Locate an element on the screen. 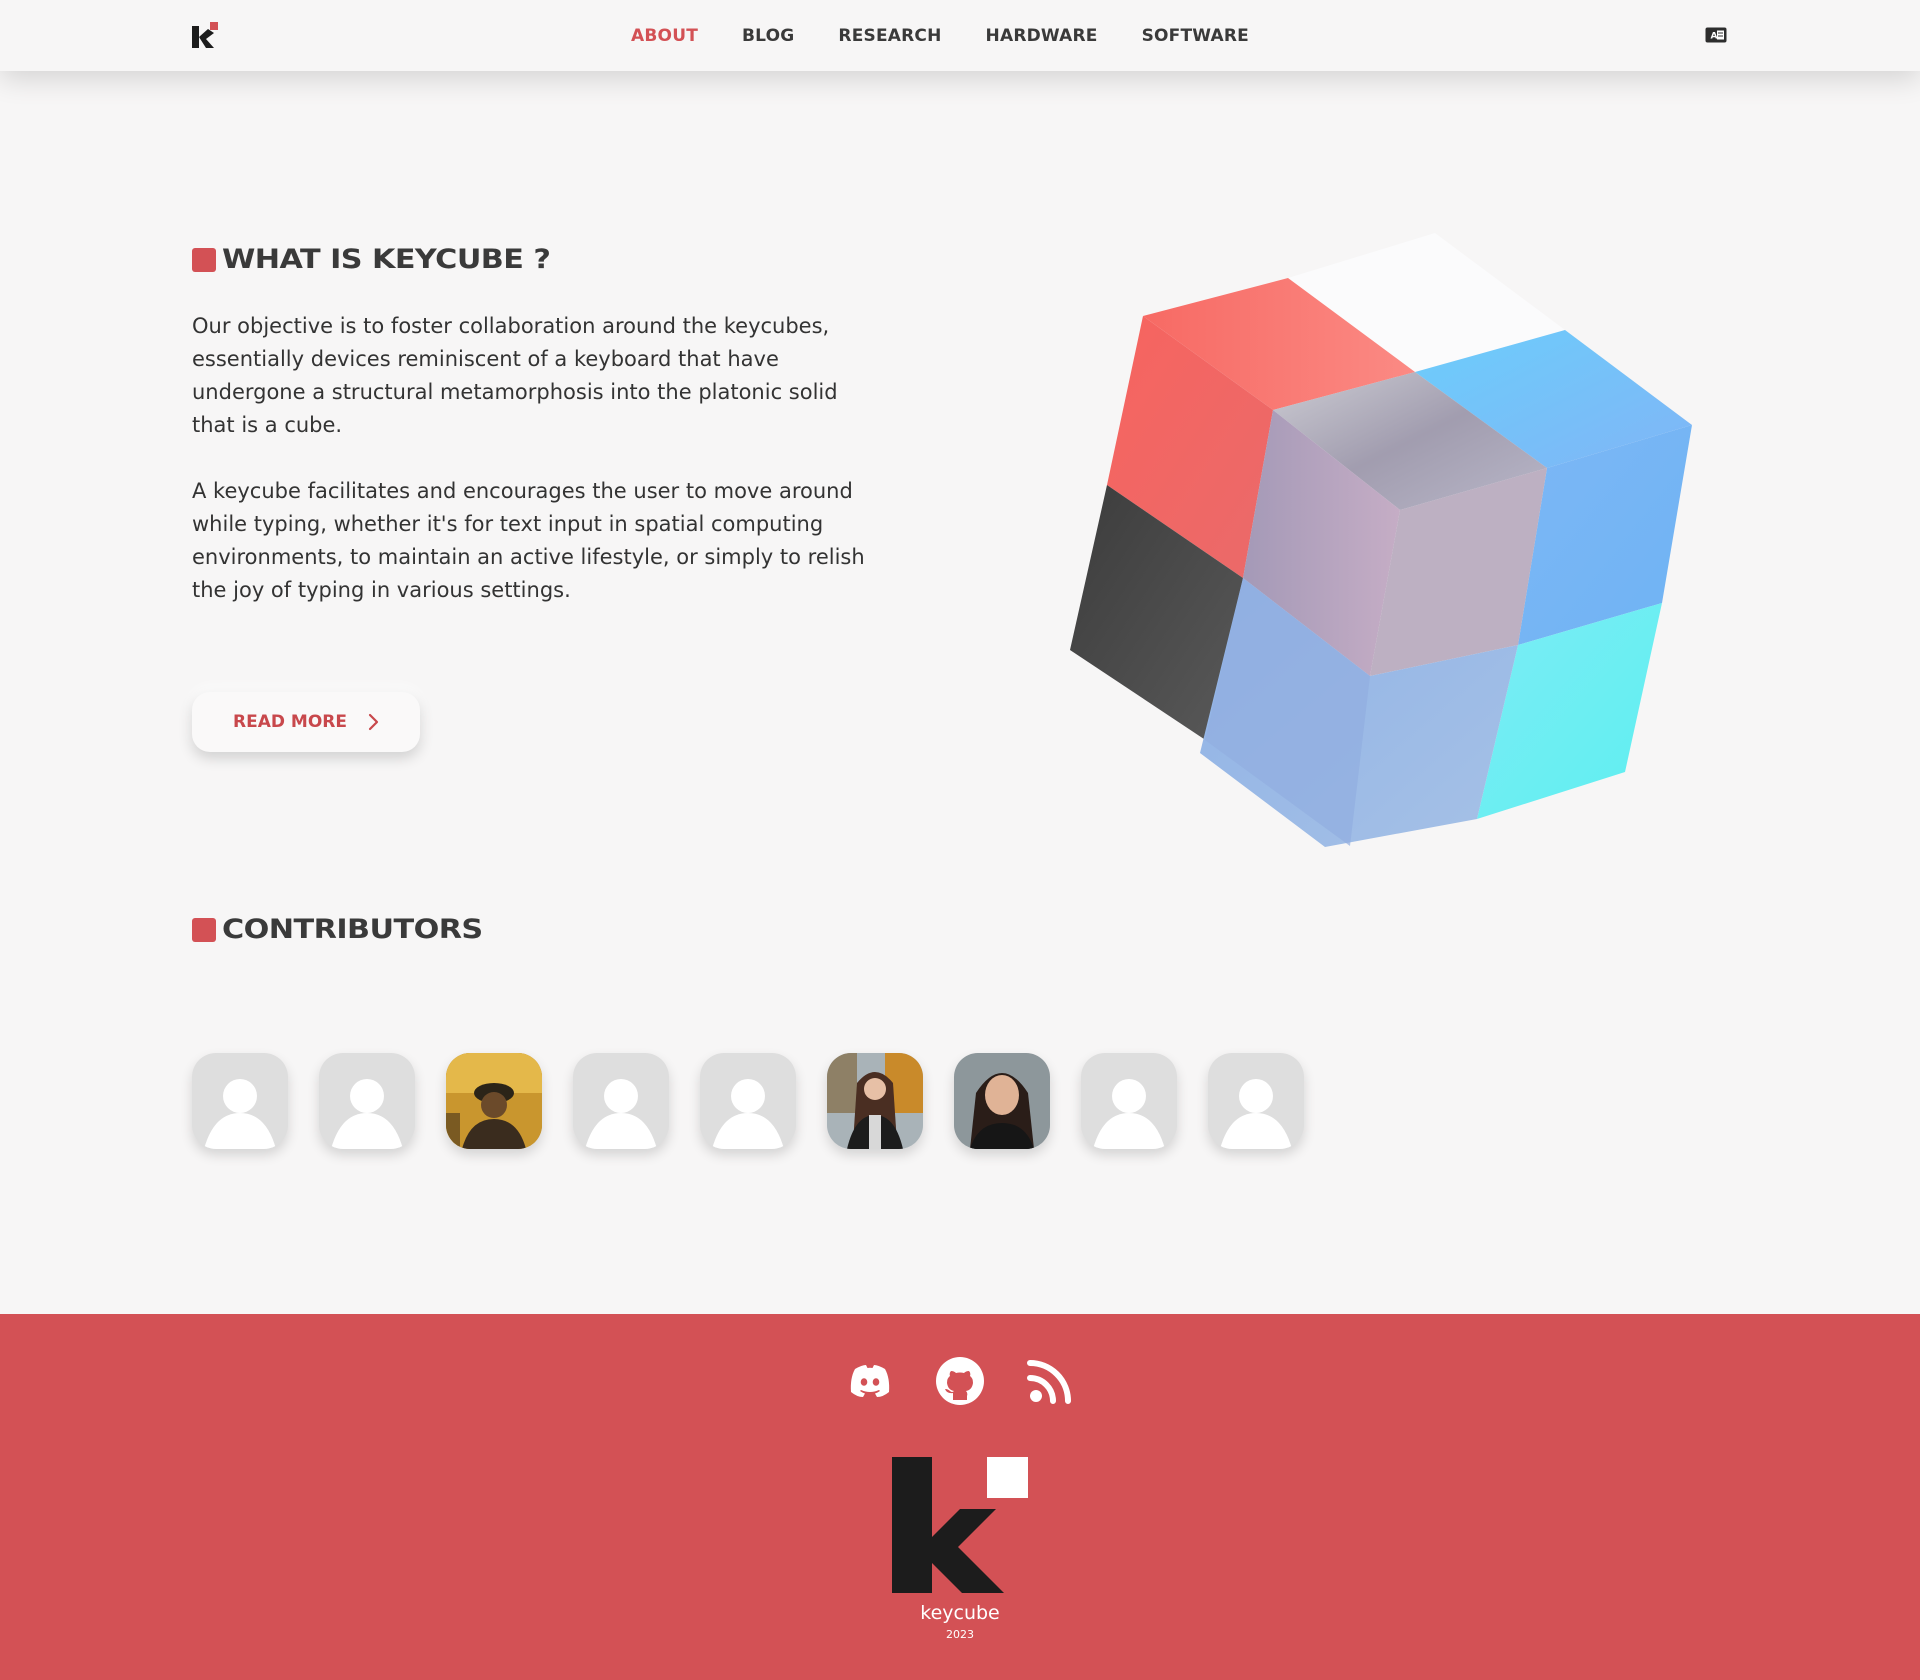  nav-blog: BLOG is located at coordinates (768, 36).